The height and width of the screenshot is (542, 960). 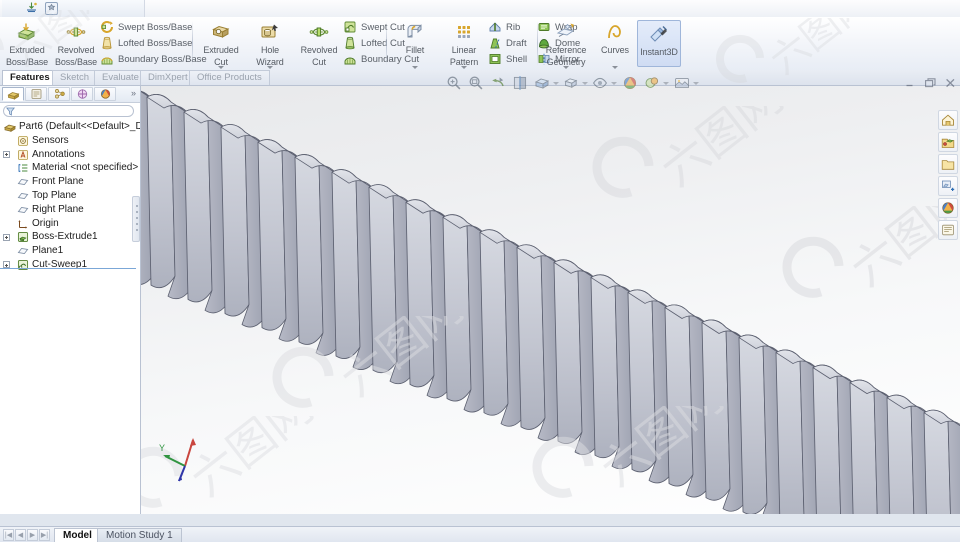 What do you see at coordinates (319, 61) in the screenshot?
I see `revolved-cut-label-2: Cut` at bounding box center [319, 61].